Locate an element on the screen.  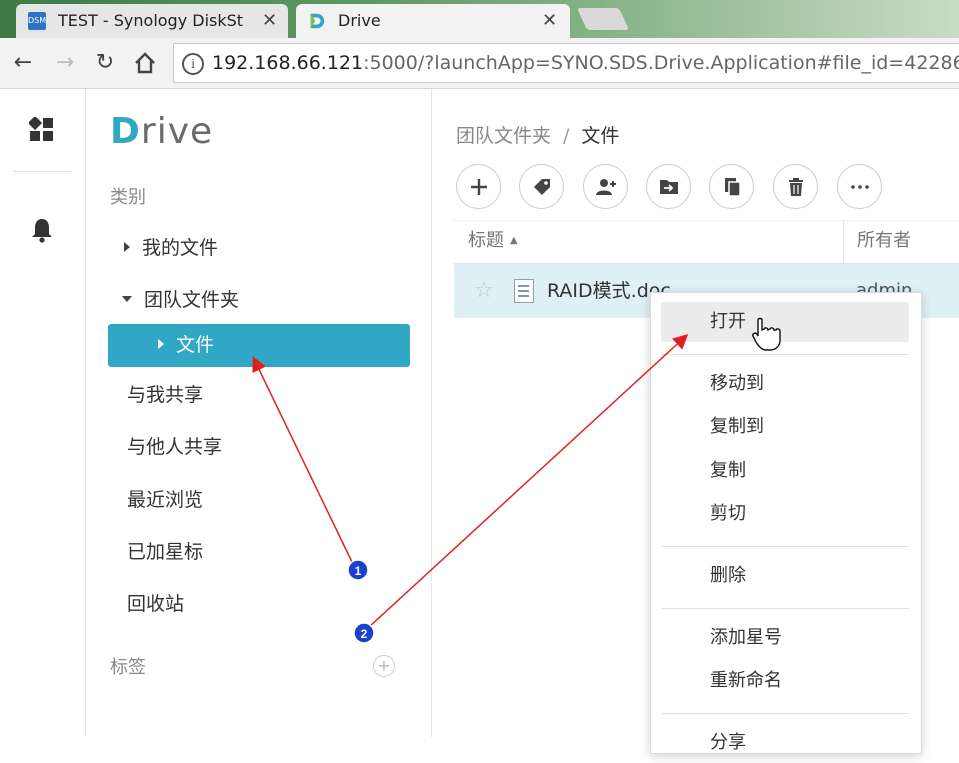
svg-text: 1 is located at coordinates (358, 571).